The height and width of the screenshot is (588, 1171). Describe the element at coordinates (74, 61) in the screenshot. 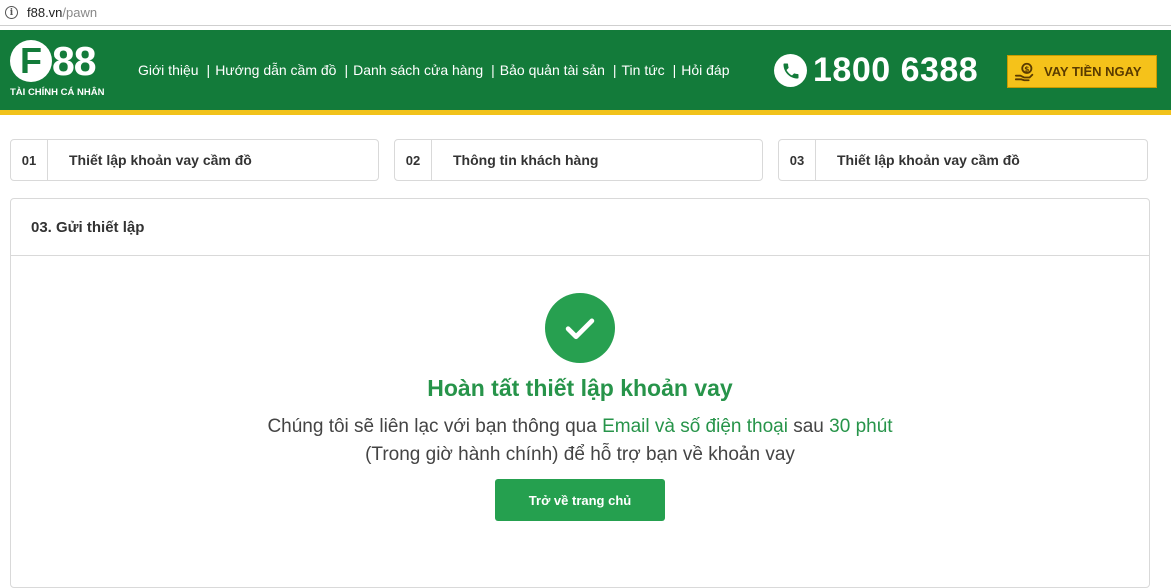

I see `logo-brand: 88` at that location.